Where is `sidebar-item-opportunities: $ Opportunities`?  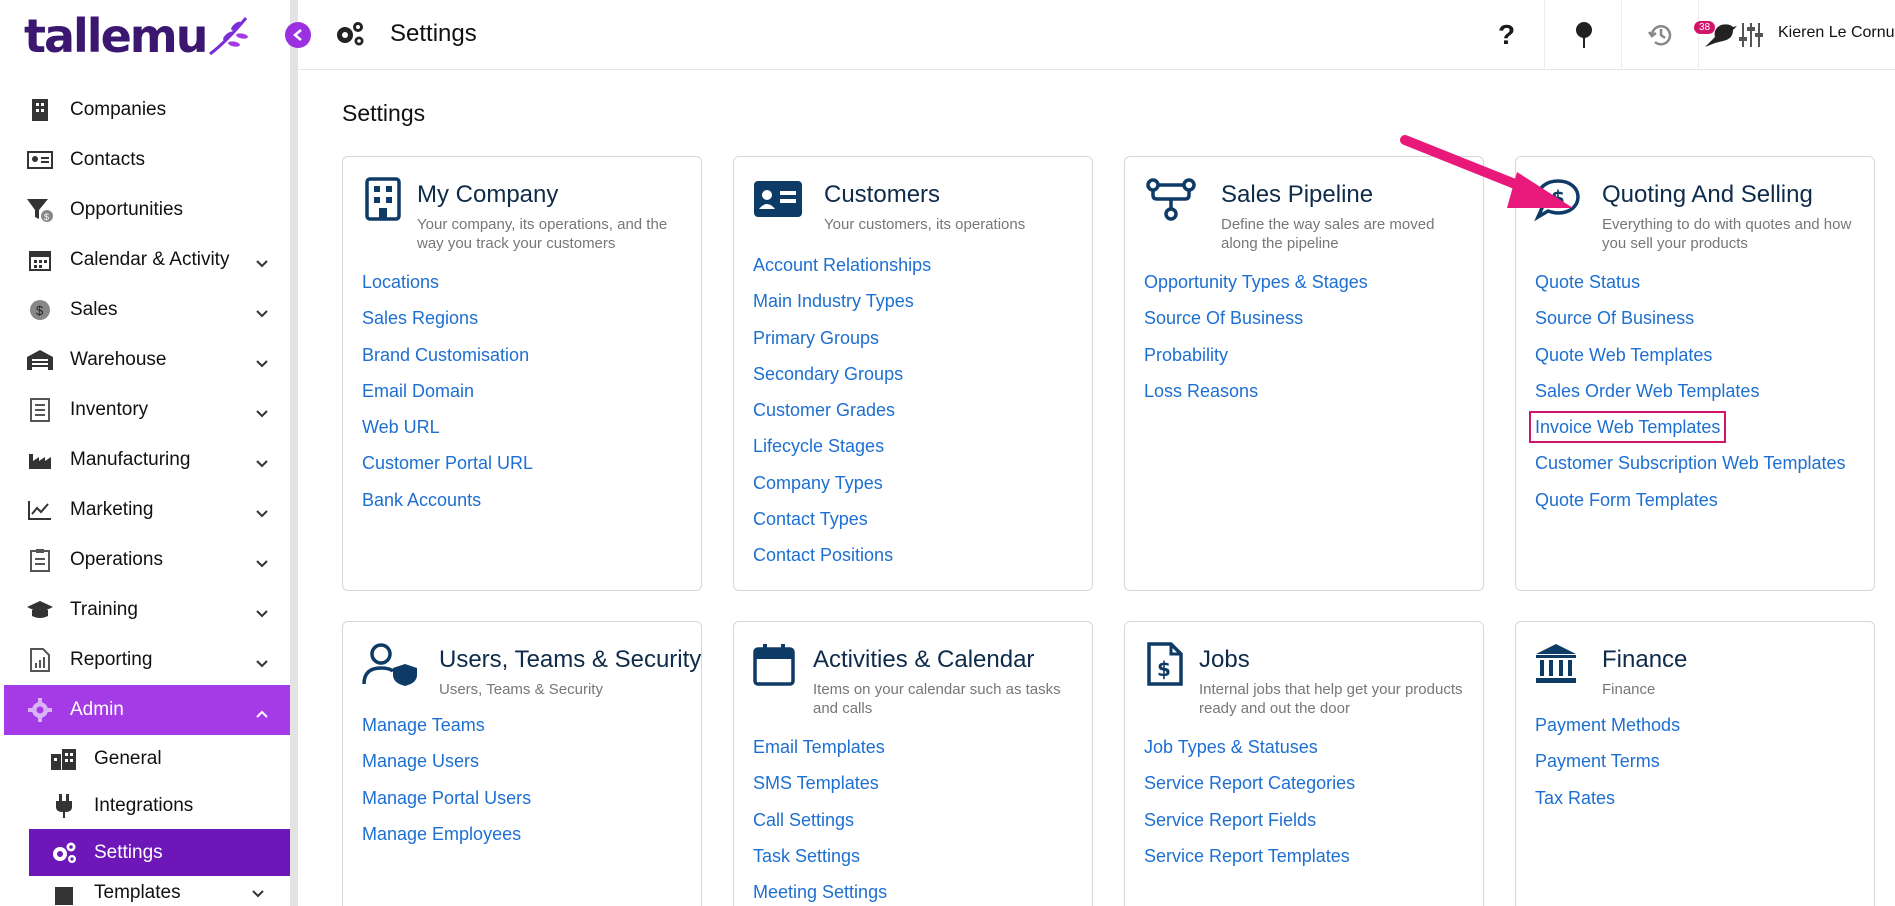 sidebar-item-opportunities: $ Opportunities is located at coordinates (145, 210).